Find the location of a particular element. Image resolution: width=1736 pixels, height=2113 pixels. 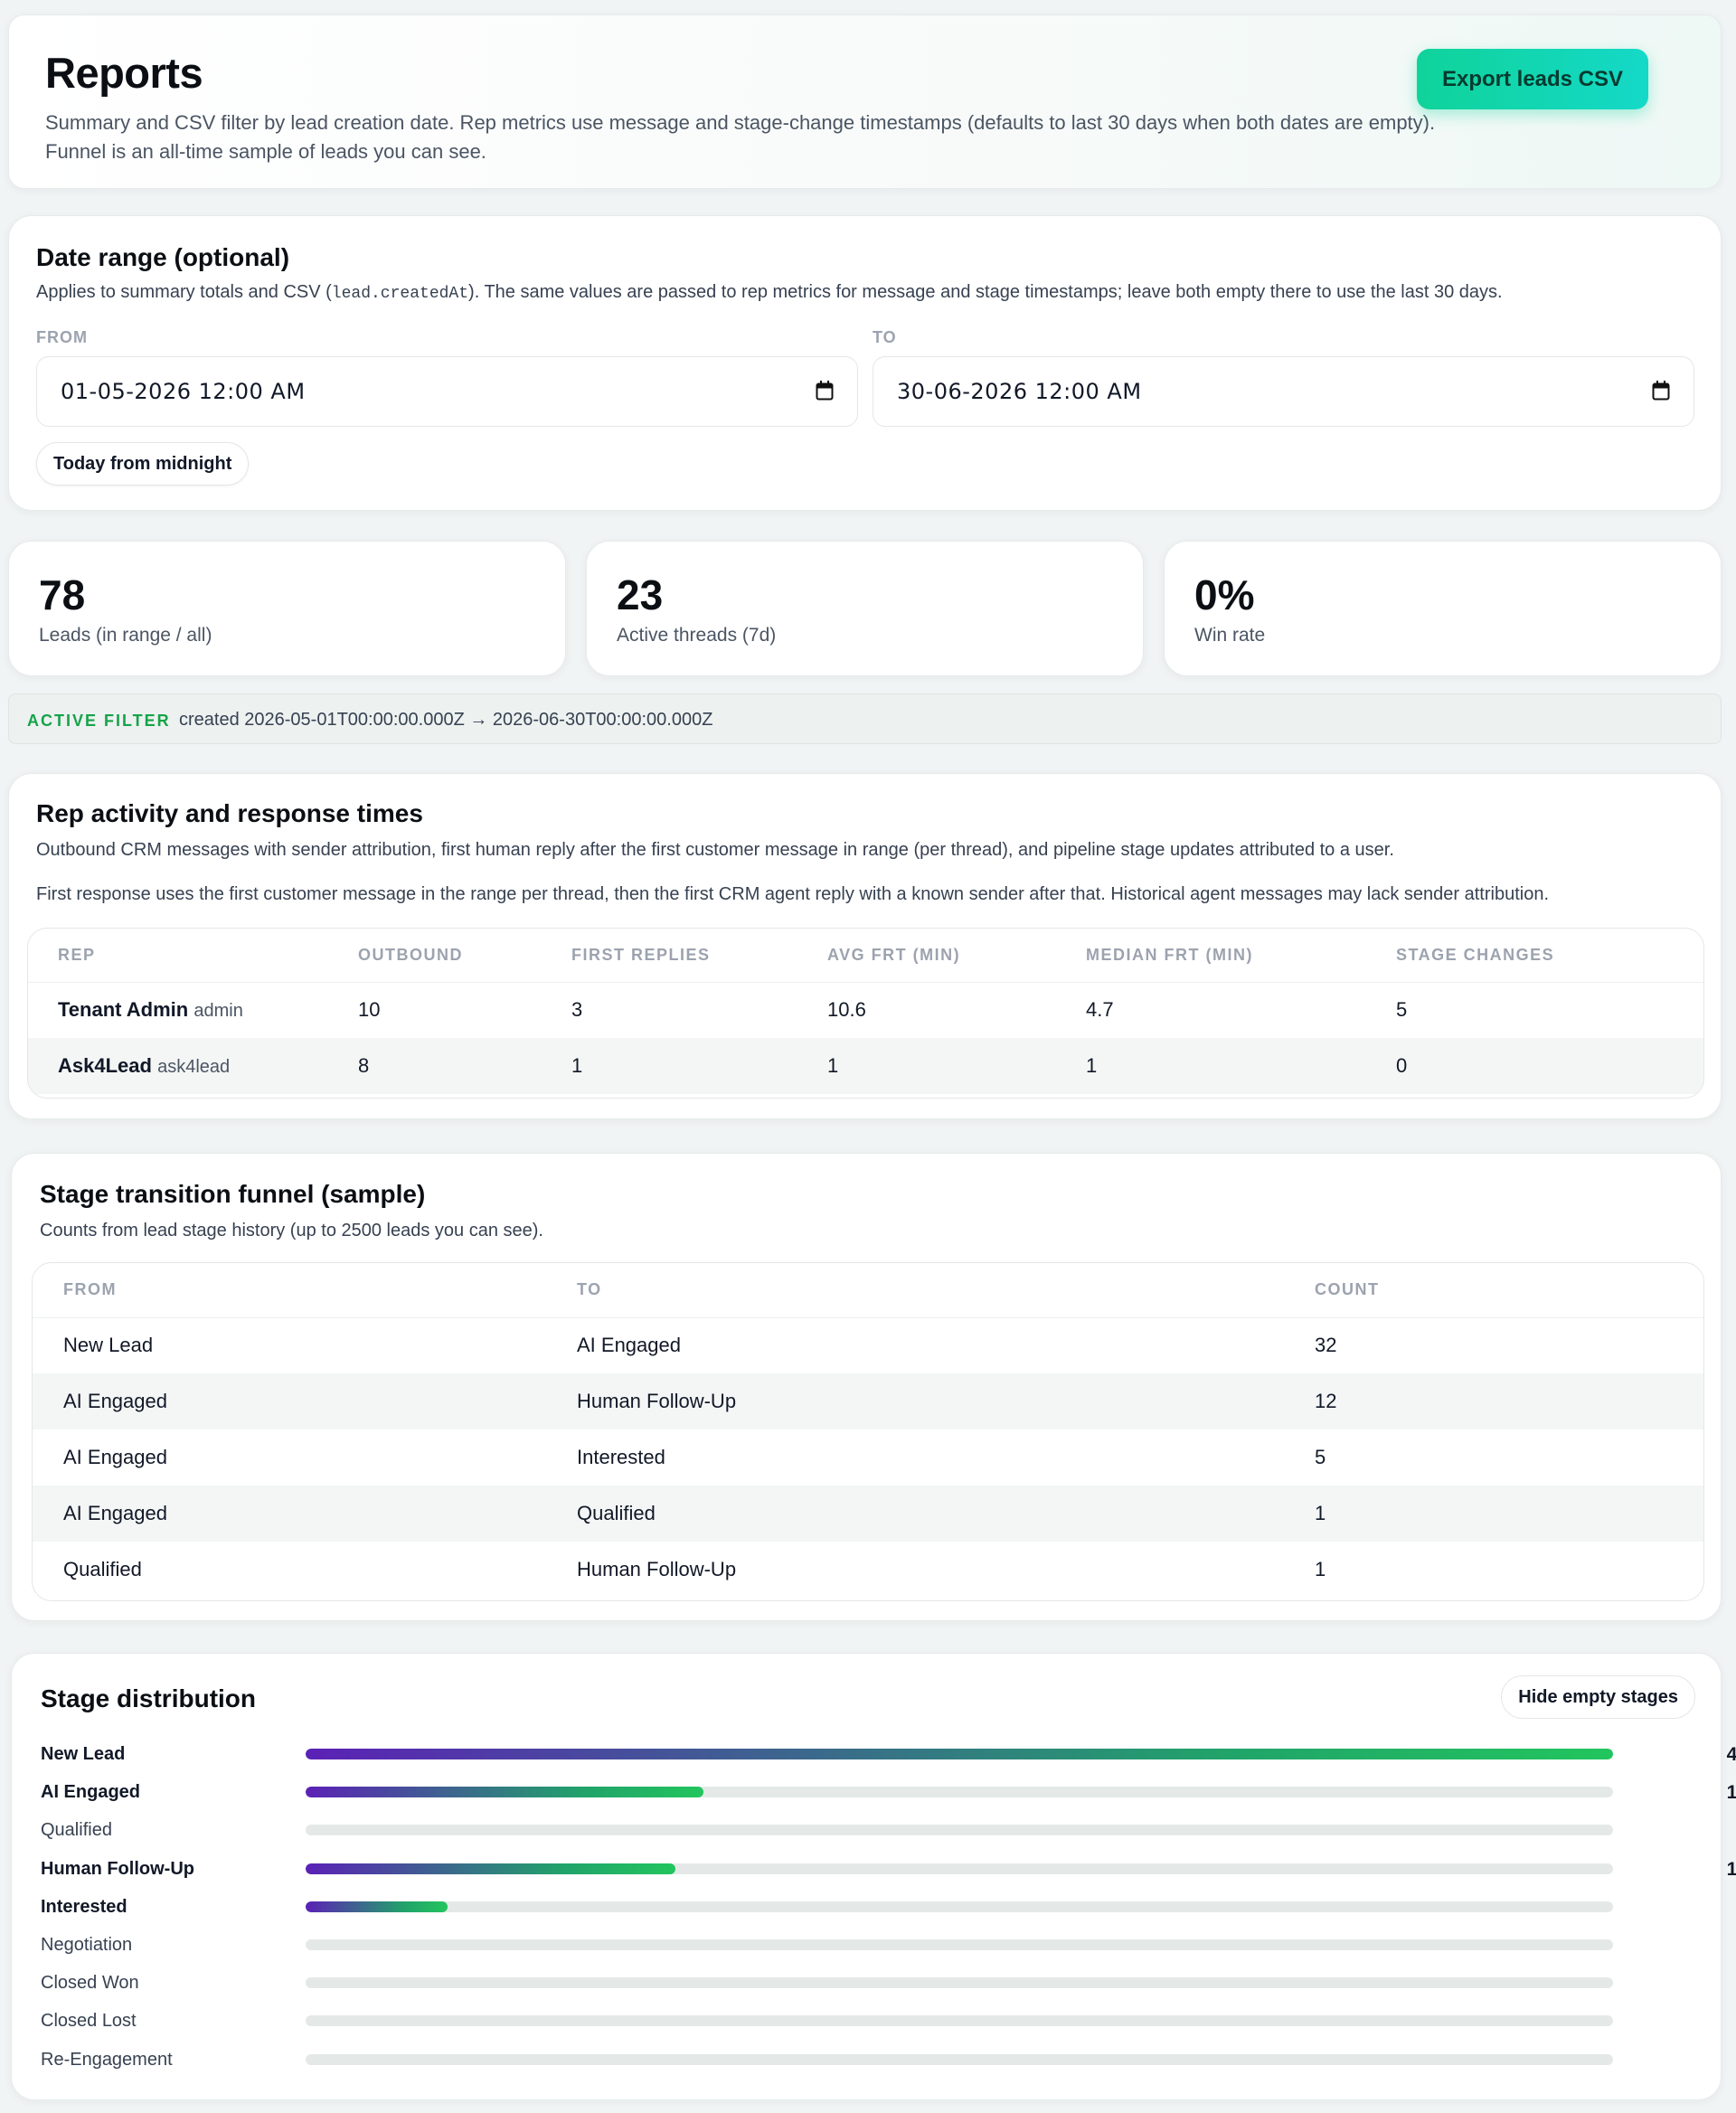

stat-card-active-threads: 23 Active threads (7d) is located at coordinates (865, 608).